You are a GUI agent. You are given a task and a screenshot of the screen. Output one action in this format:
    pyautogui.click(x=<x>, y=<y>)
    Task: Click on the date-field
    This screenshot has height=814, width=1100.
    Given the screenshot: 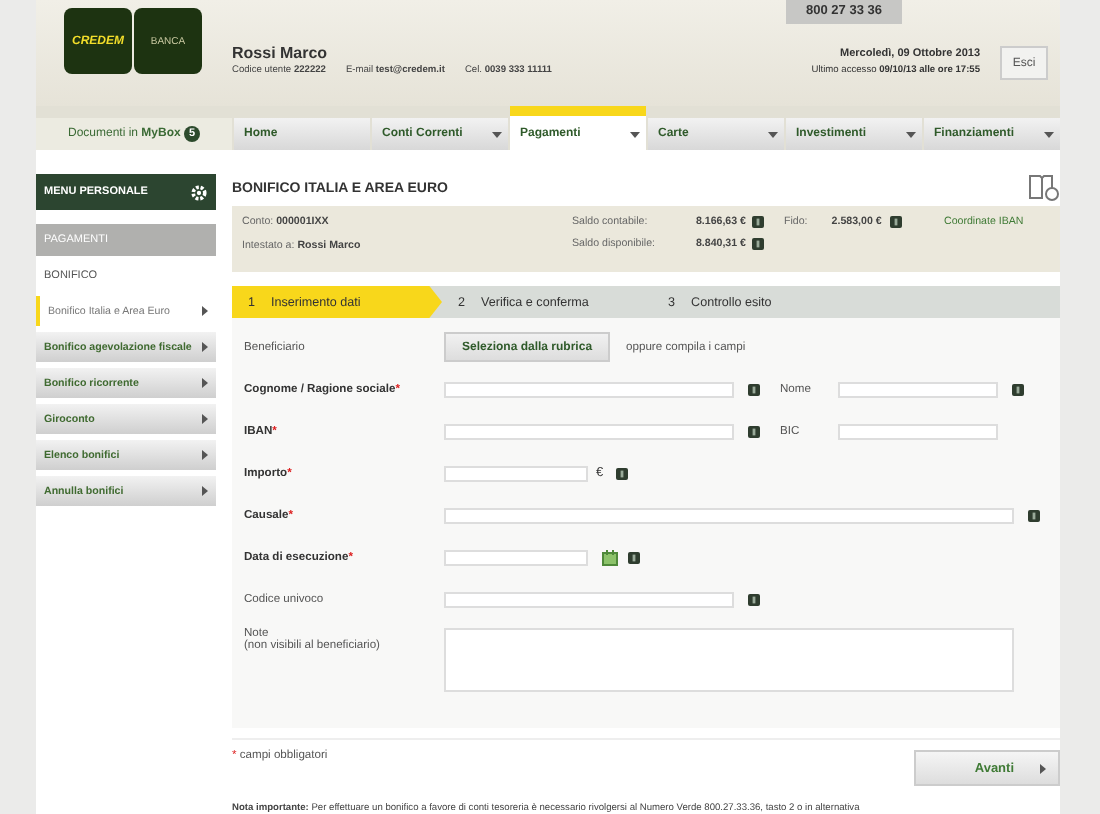 What is the action you would take?
    pyautogui.click(x=516, y=557)
    